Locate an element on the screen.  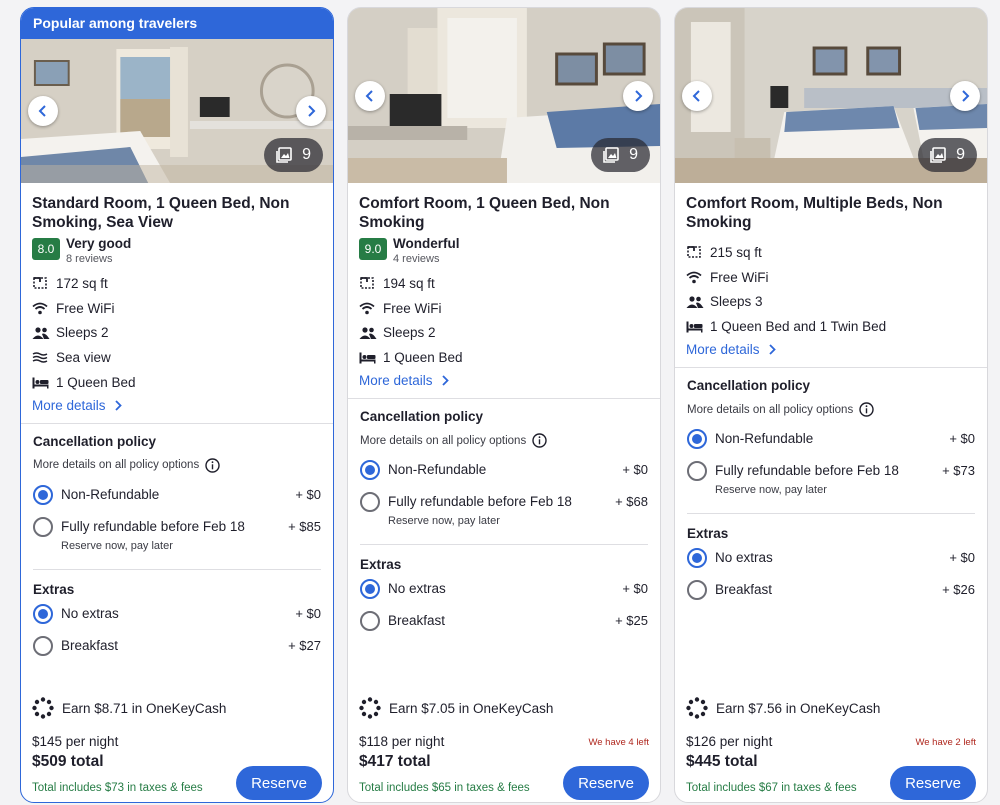
earn-label: Earn $7.56 in OneKeyCash is located at coordinates (798, 708).